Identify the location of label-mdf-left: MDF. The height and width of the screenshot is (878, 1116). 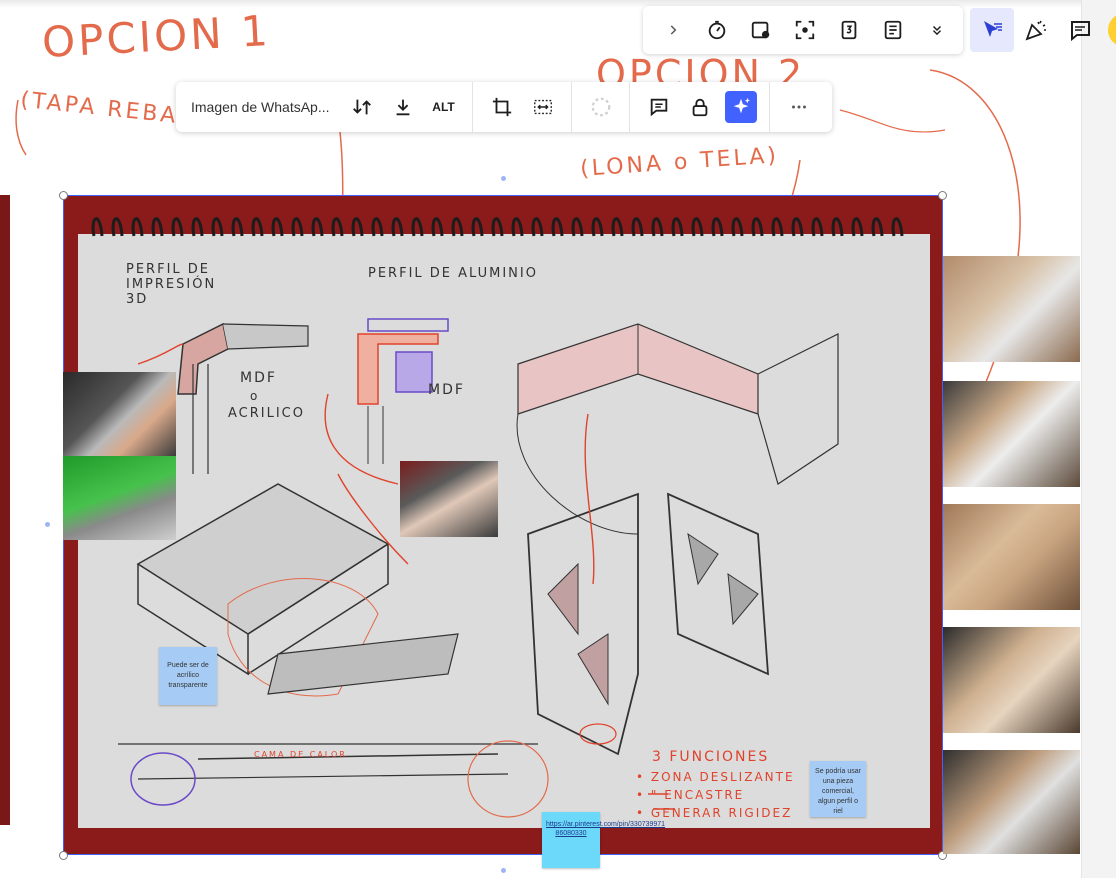
(258, 378).